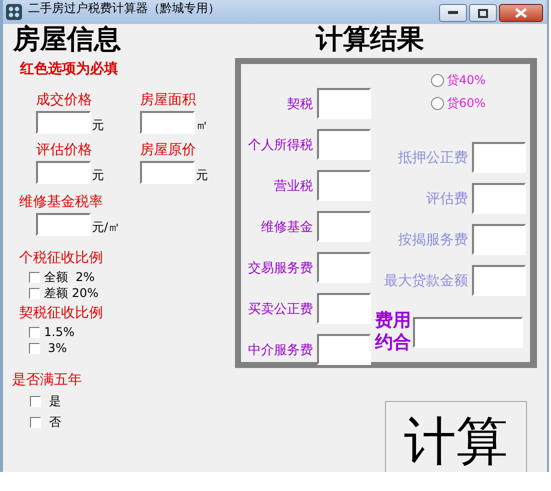 The width and height of the screenshot is (551, 491). Describe the element at coordinates (54, 401) in the screenshot. I see `checkbox-label: 是` at that location.